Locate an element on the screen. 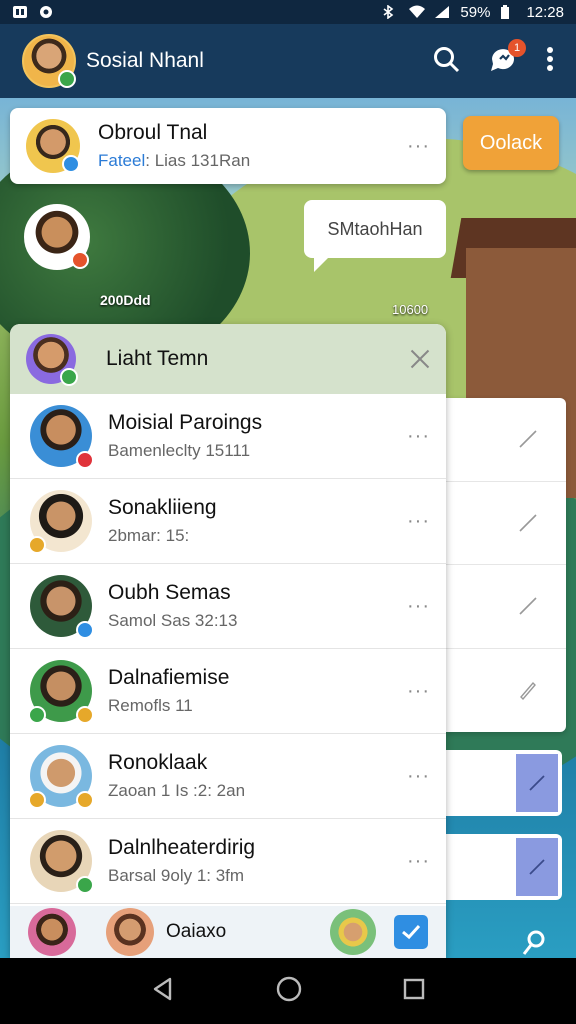 This screenshot has width=576, height=1024. back-icon is located at coordinates (163, 991).